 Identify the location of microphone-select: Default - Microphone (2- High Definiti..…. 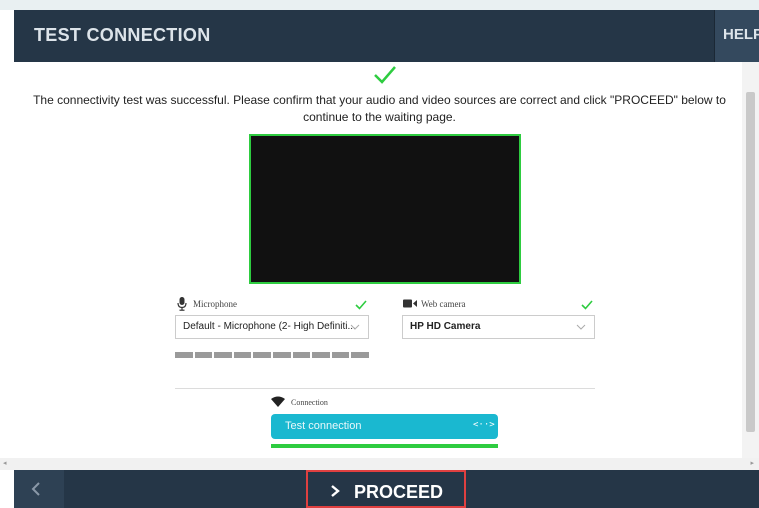
(272, 327).